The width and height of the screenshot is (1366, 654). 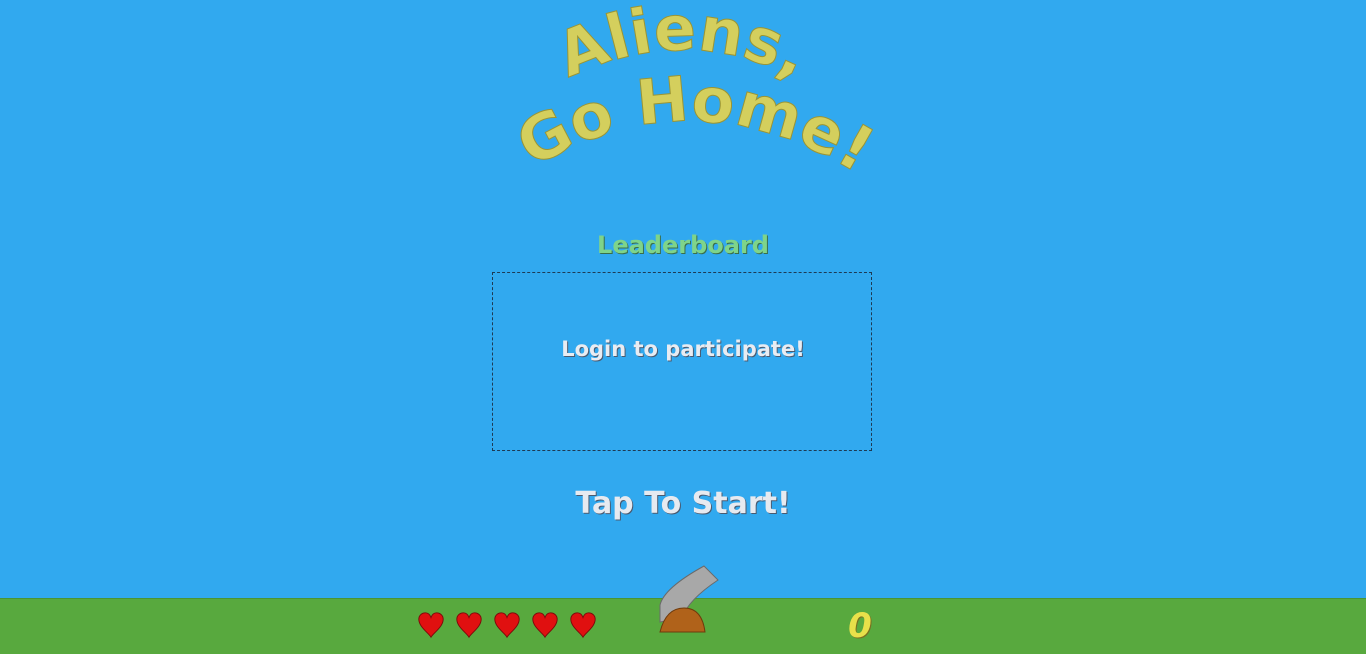 I want to click on lives-display, so click(x=507, y=625).